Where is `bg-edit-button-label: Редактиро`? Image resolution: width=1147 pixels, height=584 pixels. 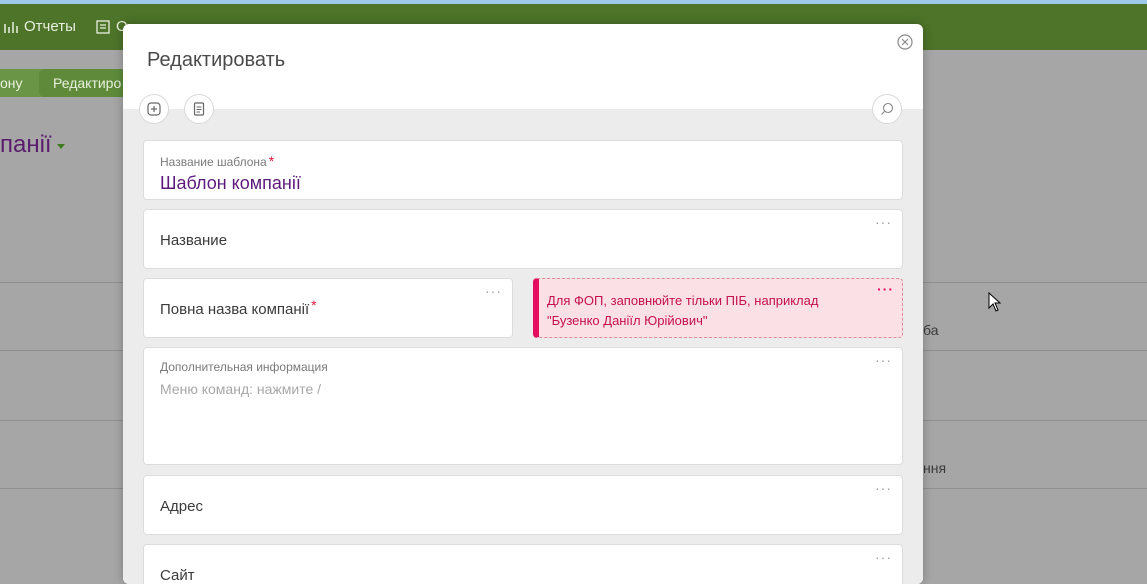
bg-edit-button-label: Редактиро is located at coordinates (87, 83).